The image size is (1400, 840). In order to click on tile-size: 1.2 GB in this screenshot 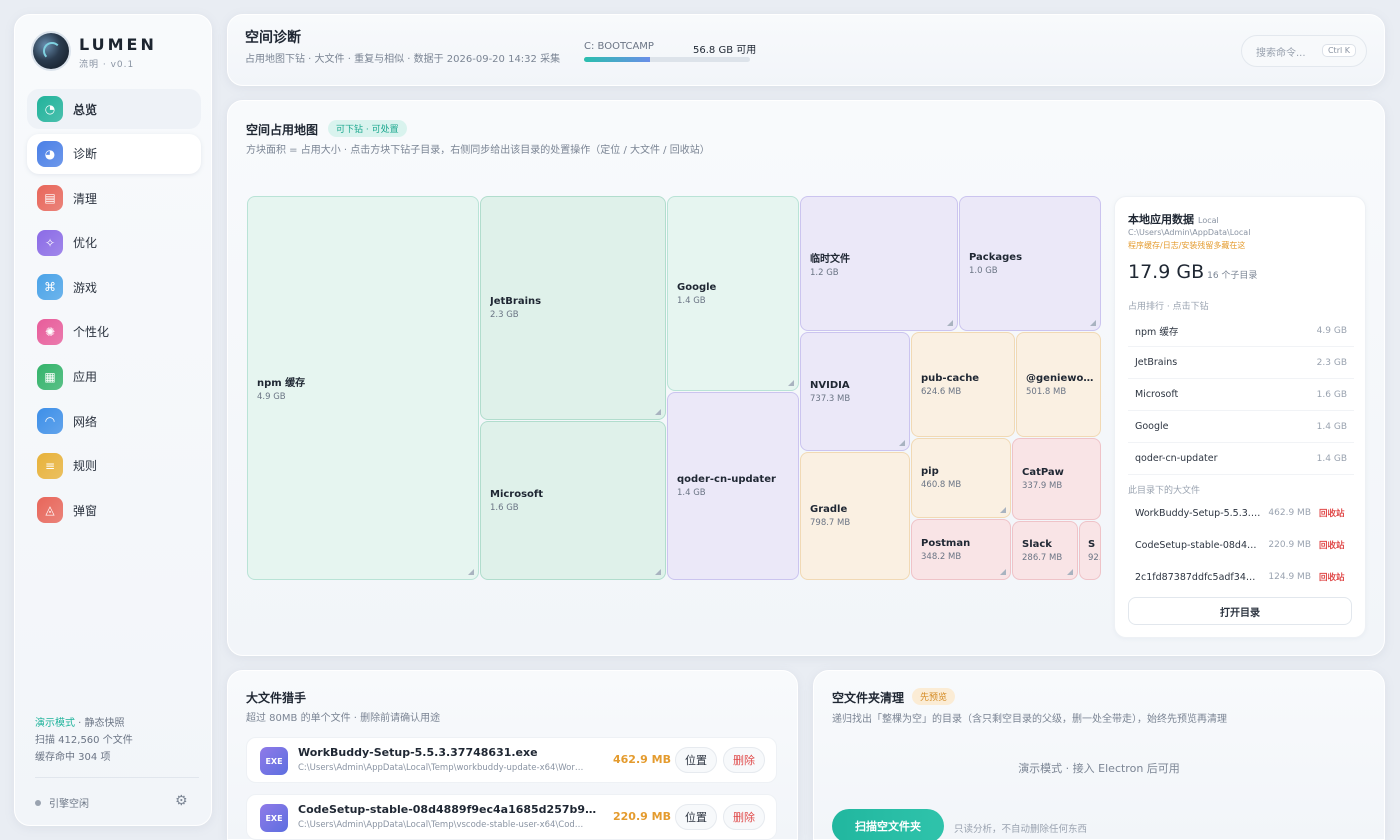, I will do `click(824, 272)`.